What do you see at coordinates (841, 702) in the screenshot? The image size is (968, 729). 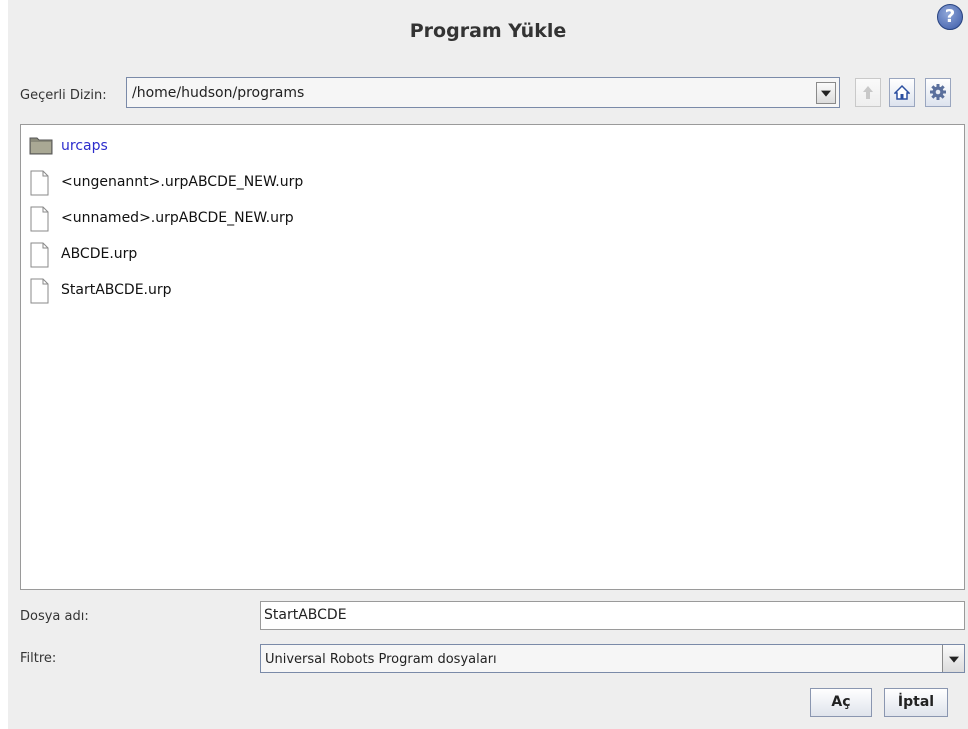 I see `open-button: Aç` at bounding box center [841, 702].